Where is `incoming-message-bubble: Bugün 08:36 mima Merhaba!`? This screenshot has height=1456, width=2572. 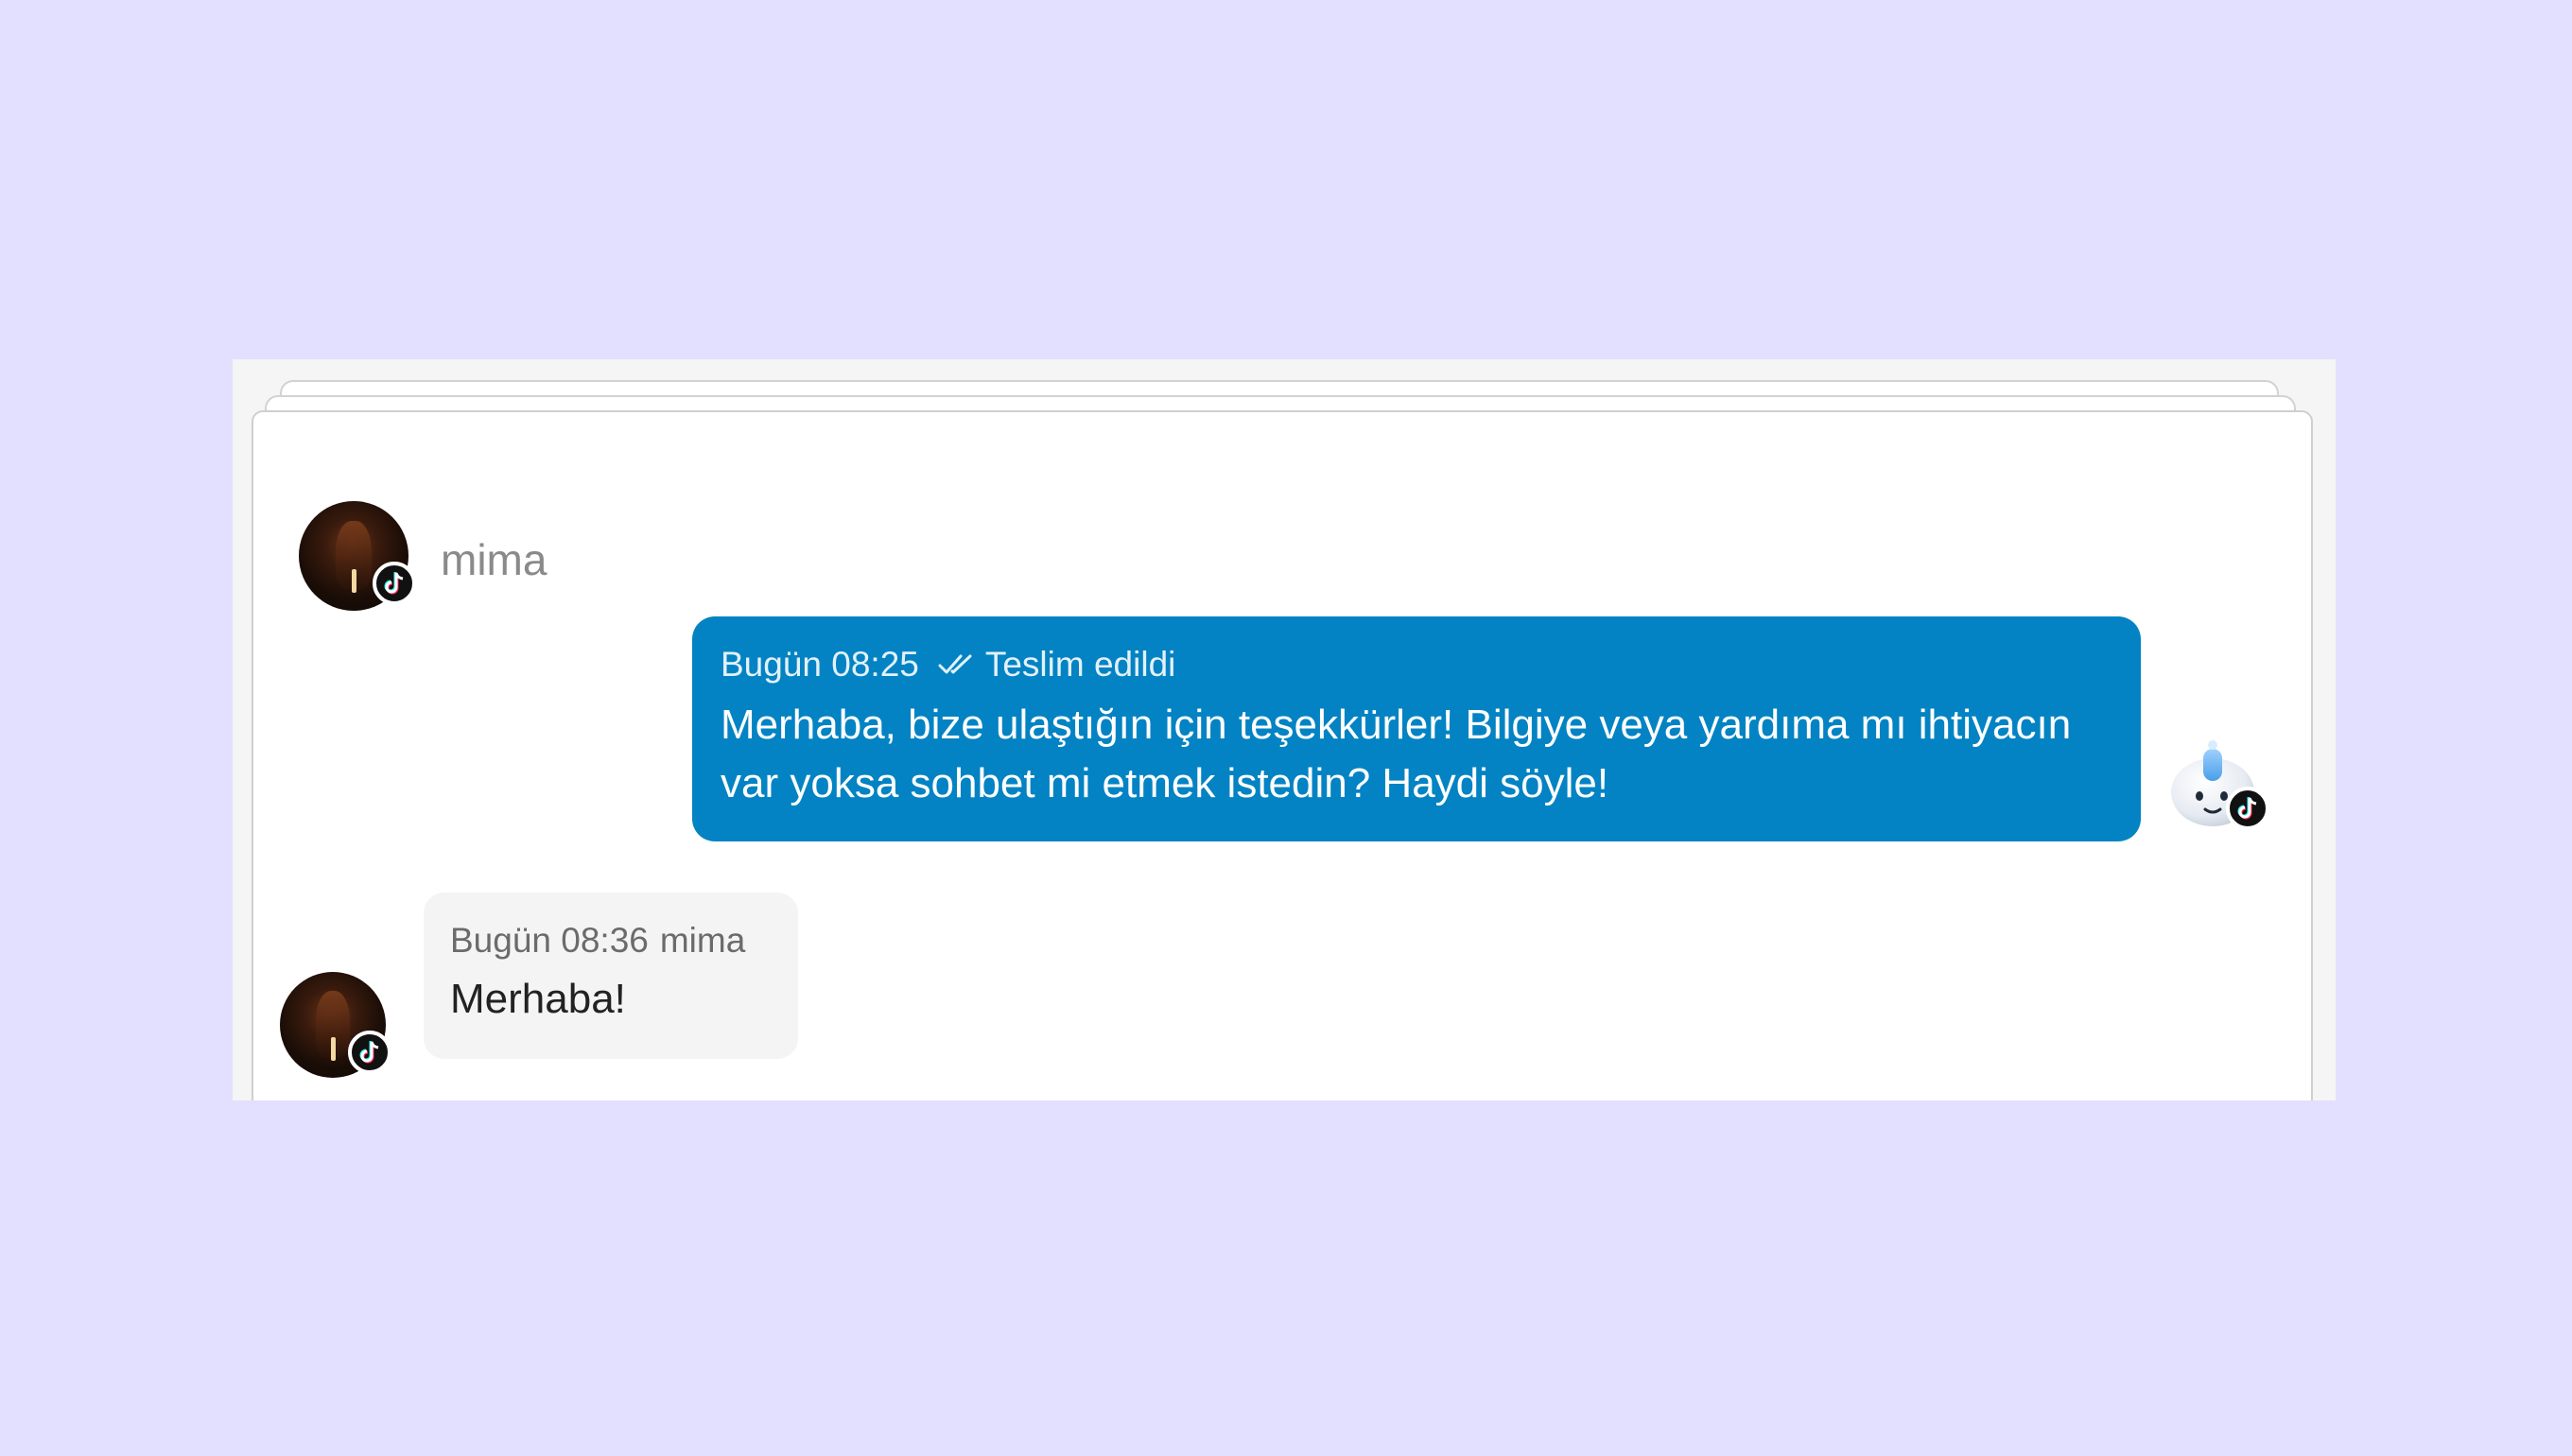 incoming-message-bubble: Bugün 08:36 mima Merhaba! is located at coordinates (611, 976).